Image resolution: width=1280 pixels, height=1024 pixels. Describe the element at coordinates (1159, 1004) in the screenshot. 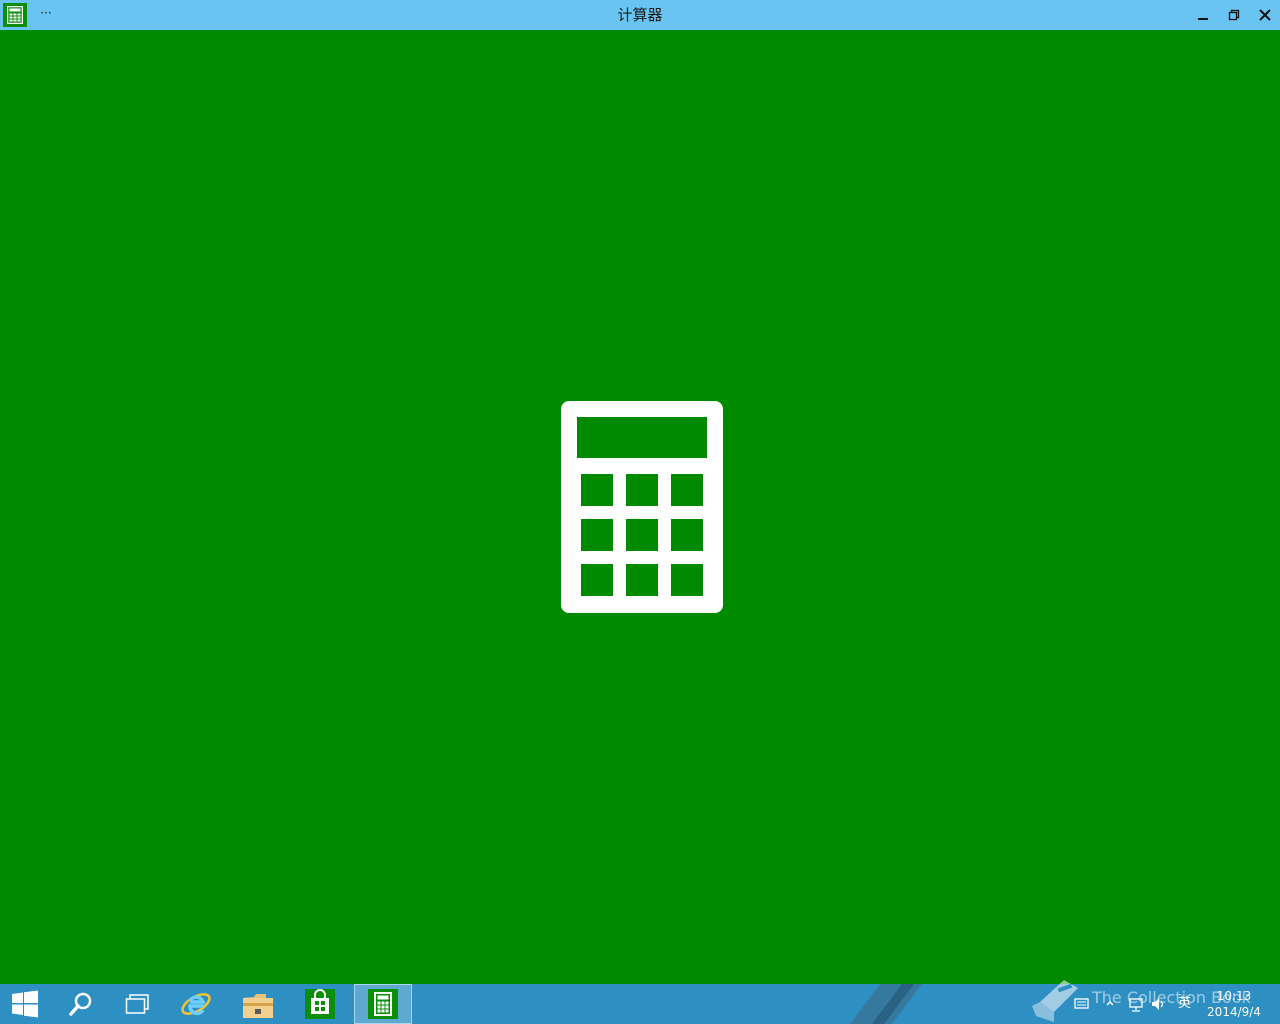

I see `volume-icon` at that location.